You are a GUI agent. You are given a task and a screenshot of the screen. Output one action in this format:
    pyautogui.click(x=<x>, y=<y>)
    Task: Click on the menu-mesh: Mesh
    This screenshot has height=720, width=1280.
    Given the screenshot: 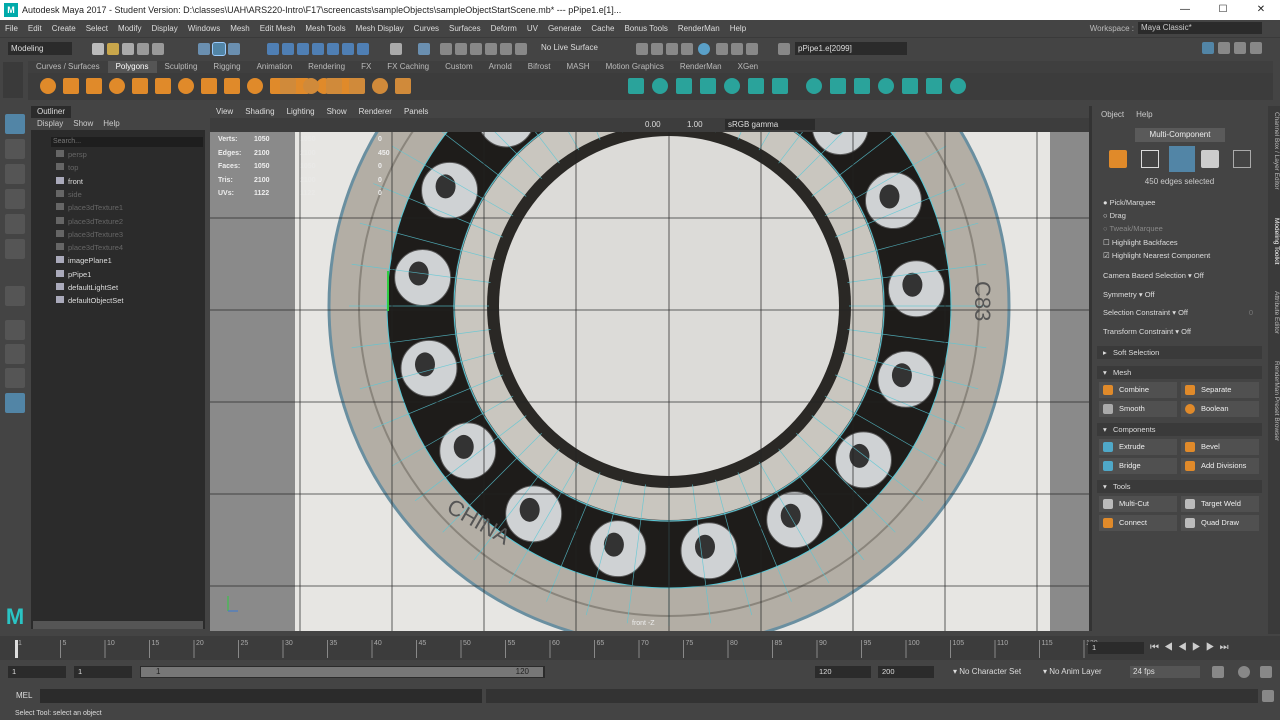 What is the action you would take?
    pyautogui.click(x=240, y=28)
    